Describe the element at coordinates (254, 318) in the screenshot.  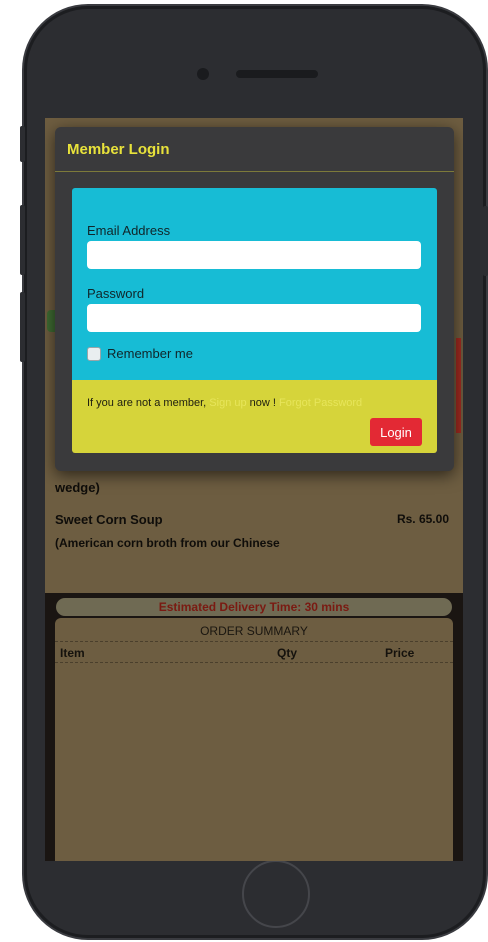
I see `password-input` at that location.